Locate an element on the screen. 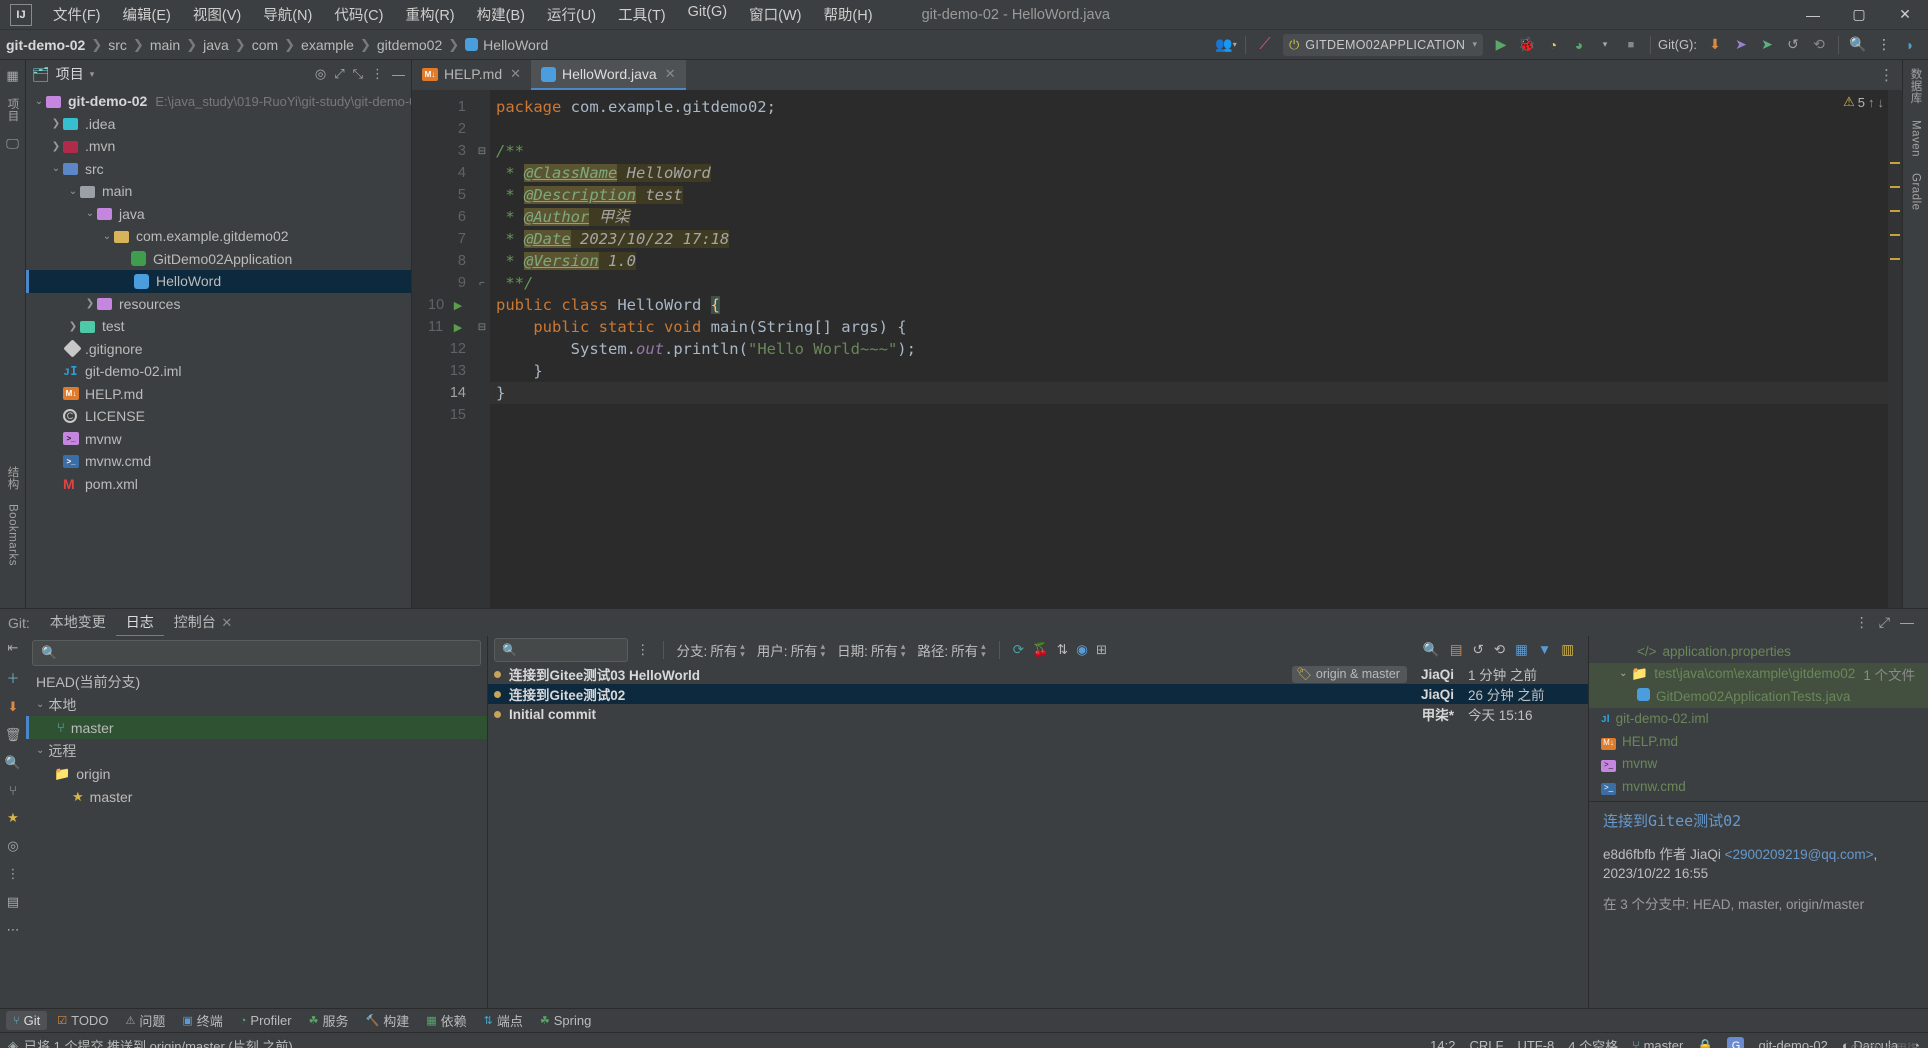  project-tree-row: ❯ test is located at coordinates (218, 326).